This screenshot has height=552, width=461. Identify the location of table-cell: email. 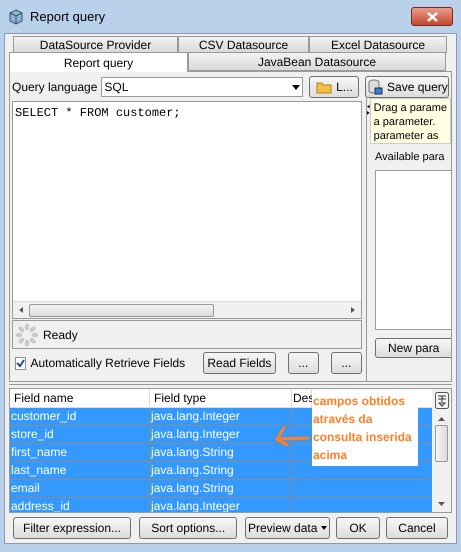
(80, 488).